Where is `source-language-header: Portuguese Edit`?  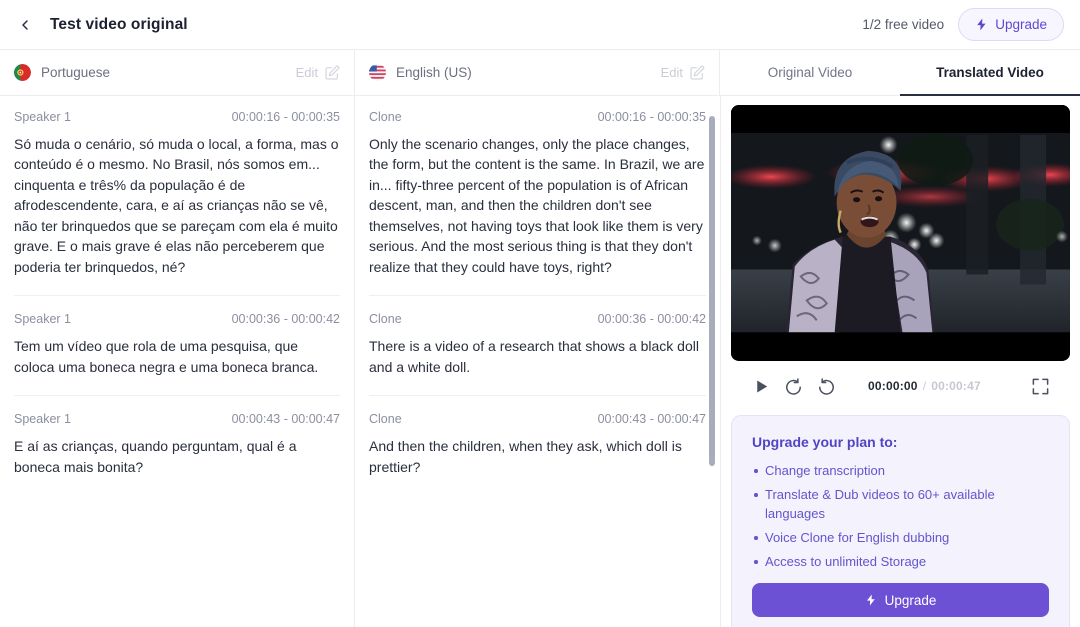
source-language-header: Portuguese Edit is located at coordinates (177, 73).